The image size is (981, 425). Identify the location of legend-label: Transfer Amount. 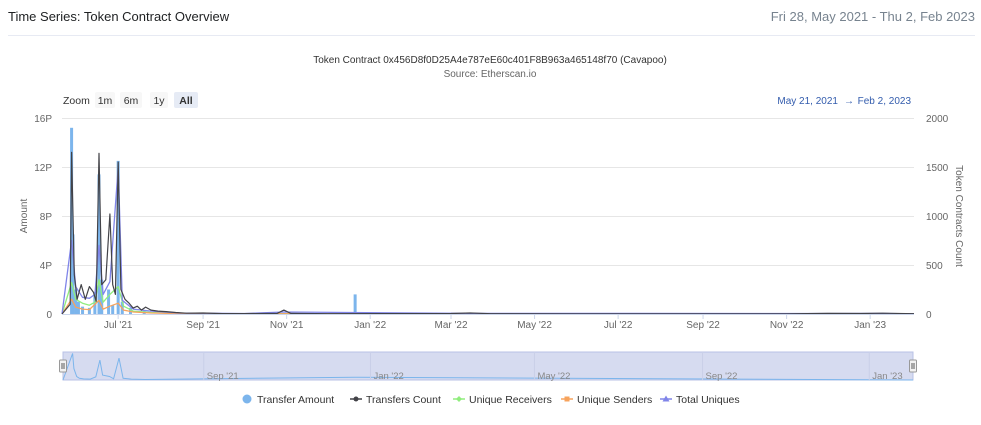
(295, 400).